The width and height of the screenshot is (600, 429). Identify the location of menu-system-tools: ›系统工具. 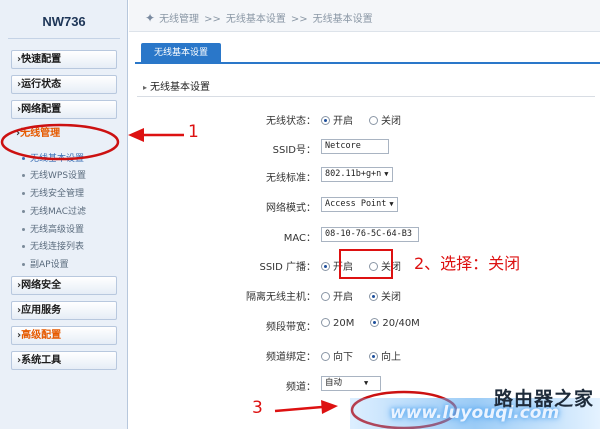
(64, 360).